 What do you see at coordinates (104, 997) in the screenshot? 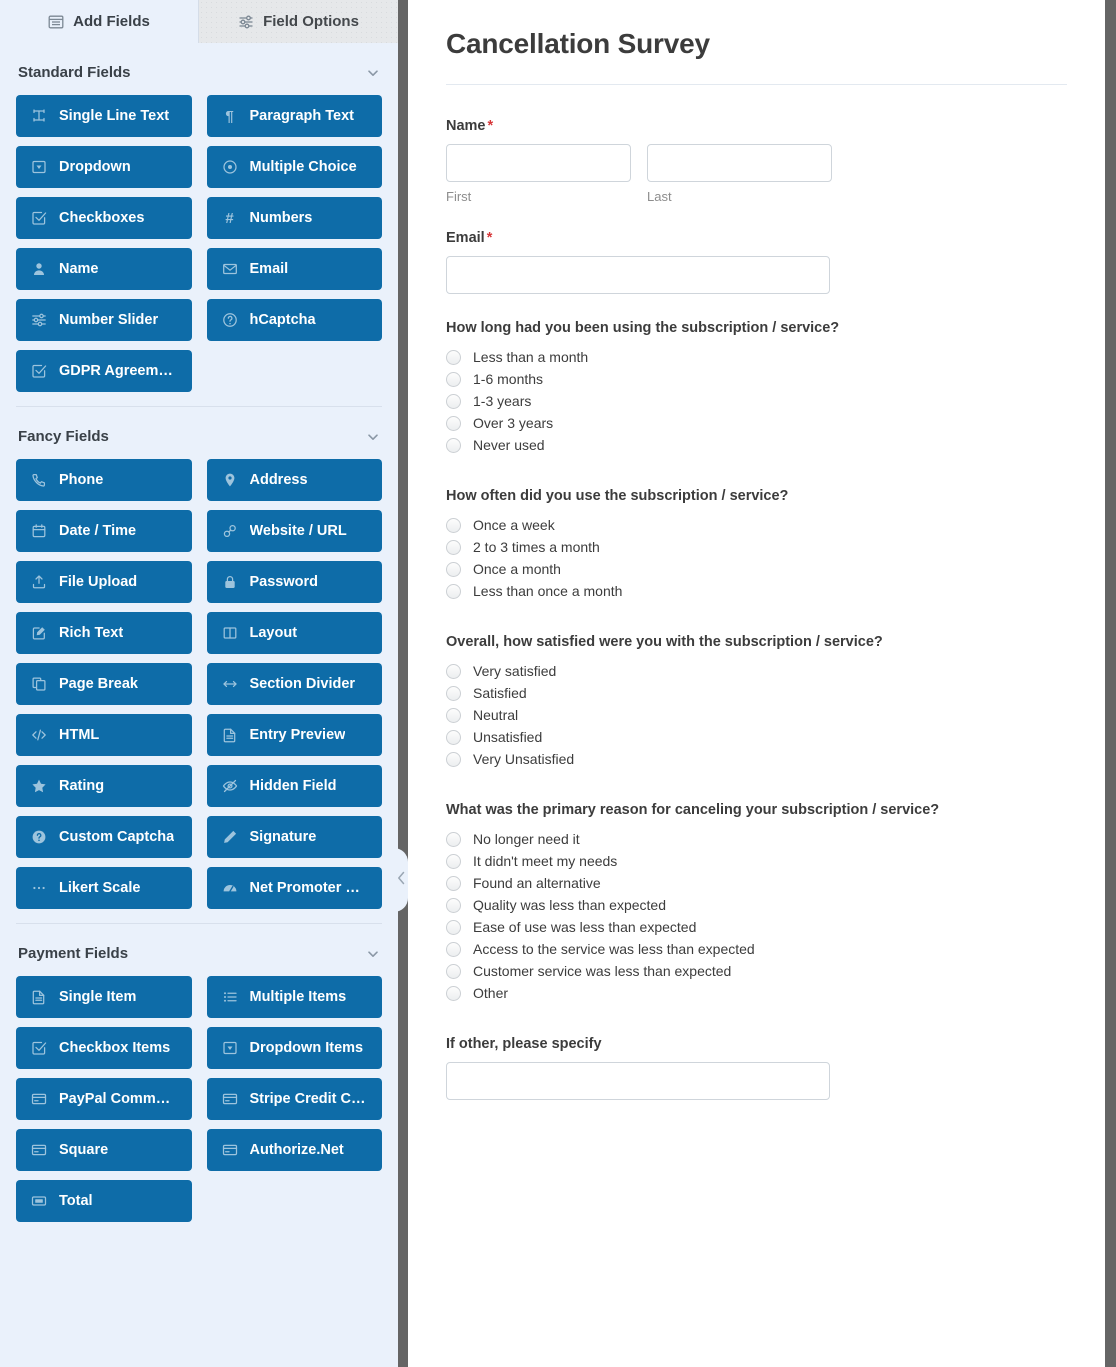
I see `field-button-single-item: Single Item` at bounding box center [104, 997].